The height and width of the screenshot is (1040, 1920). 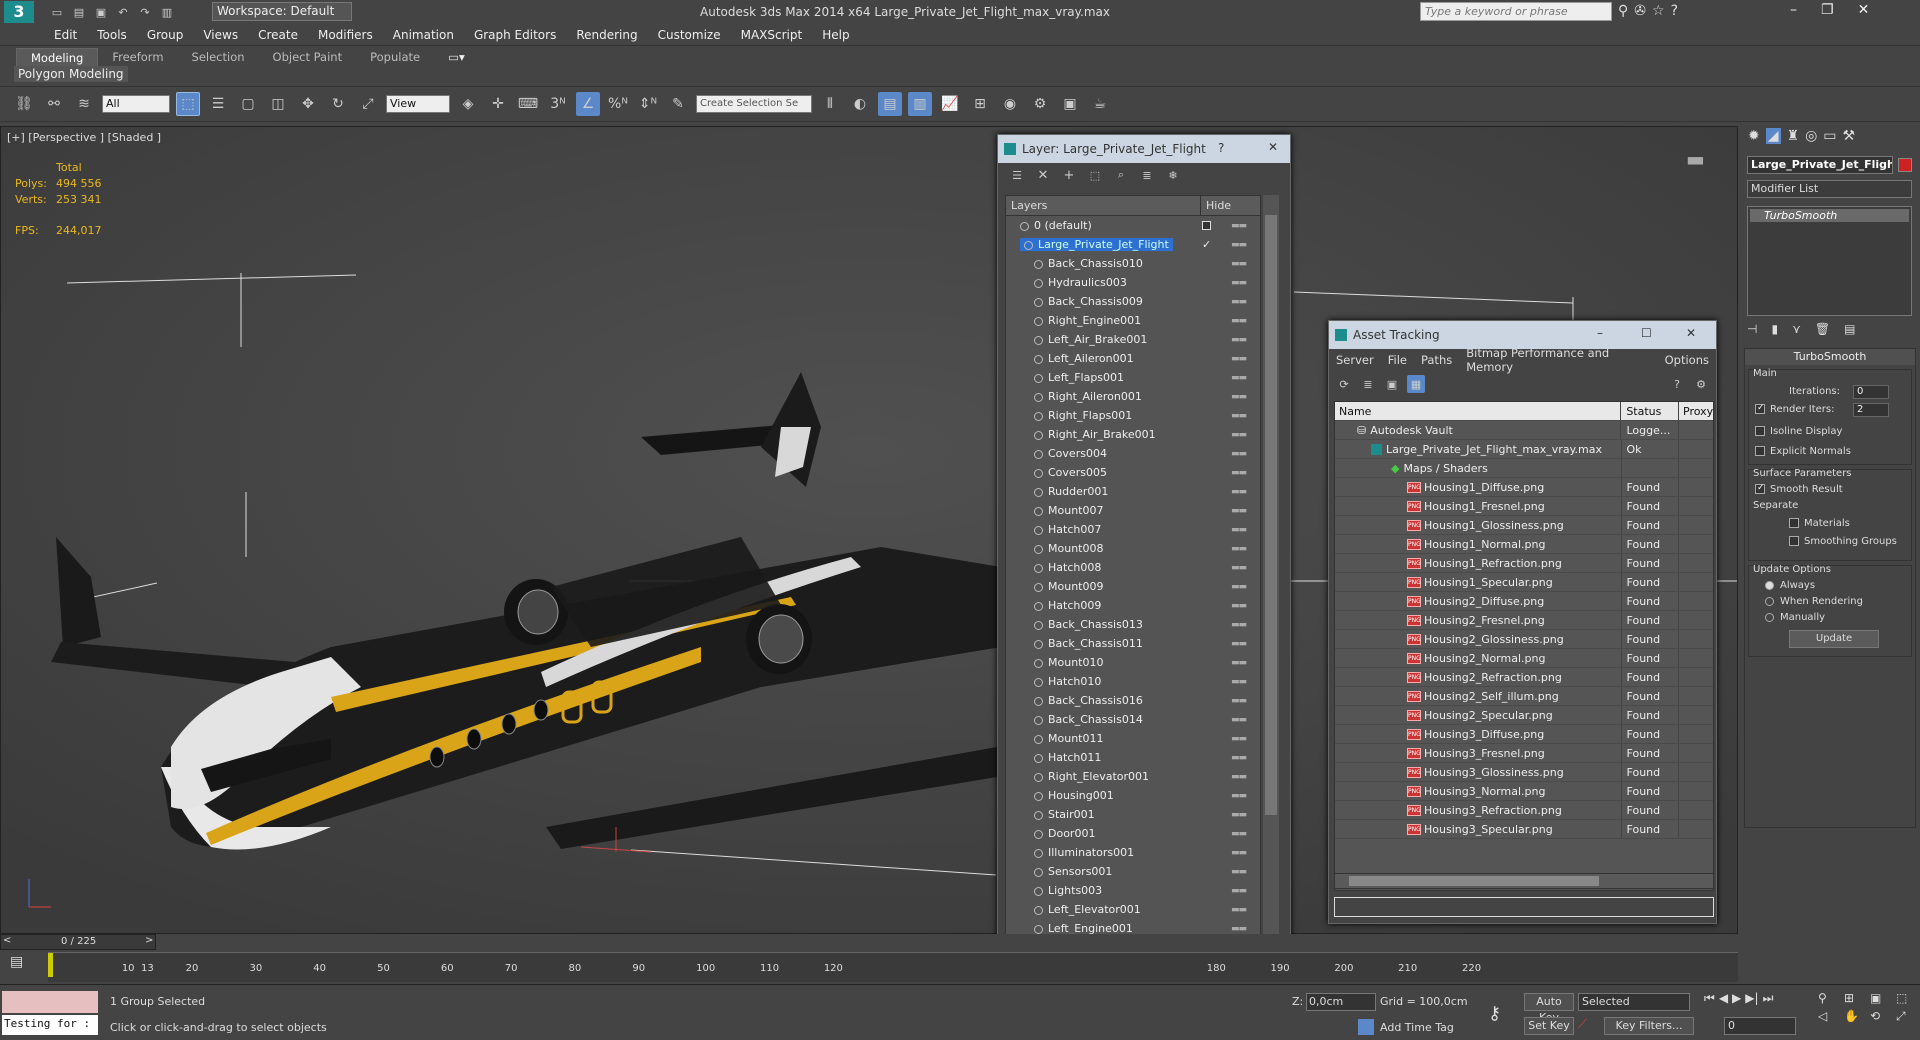 What do you see at coordinates (1524, 715) in the screenshot?
I see `table-row: PNG Housing2_Specular.png Found` at bounding box center [1524, 715].